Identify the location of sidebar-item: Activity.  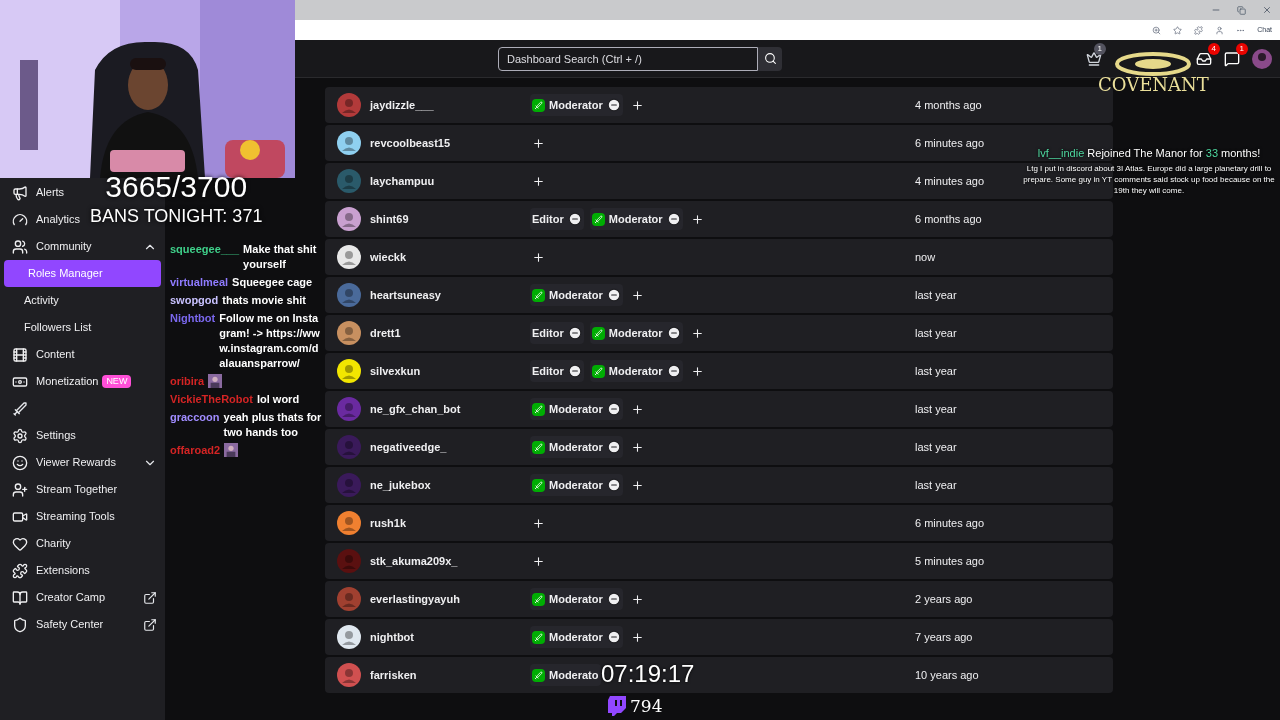
(29, 300).